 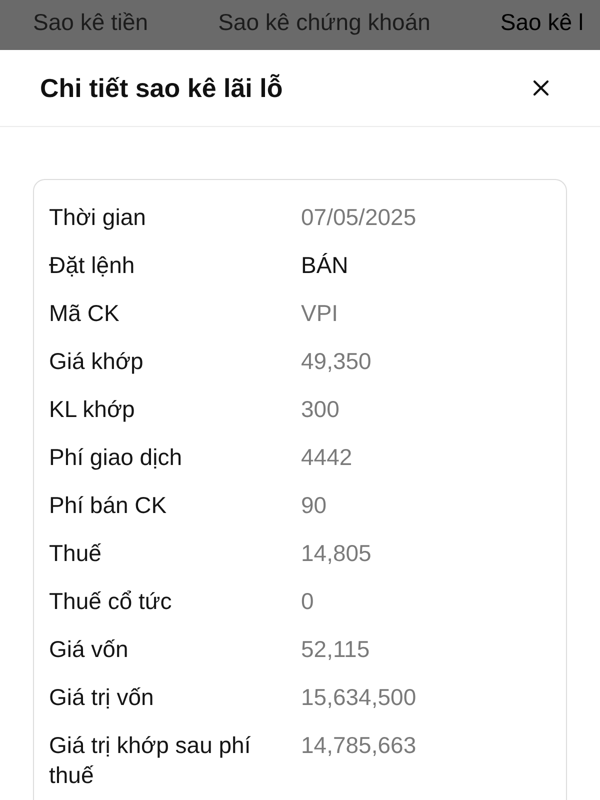 I want to click on detail-label: Thời gian, so click(x=98, y=217).